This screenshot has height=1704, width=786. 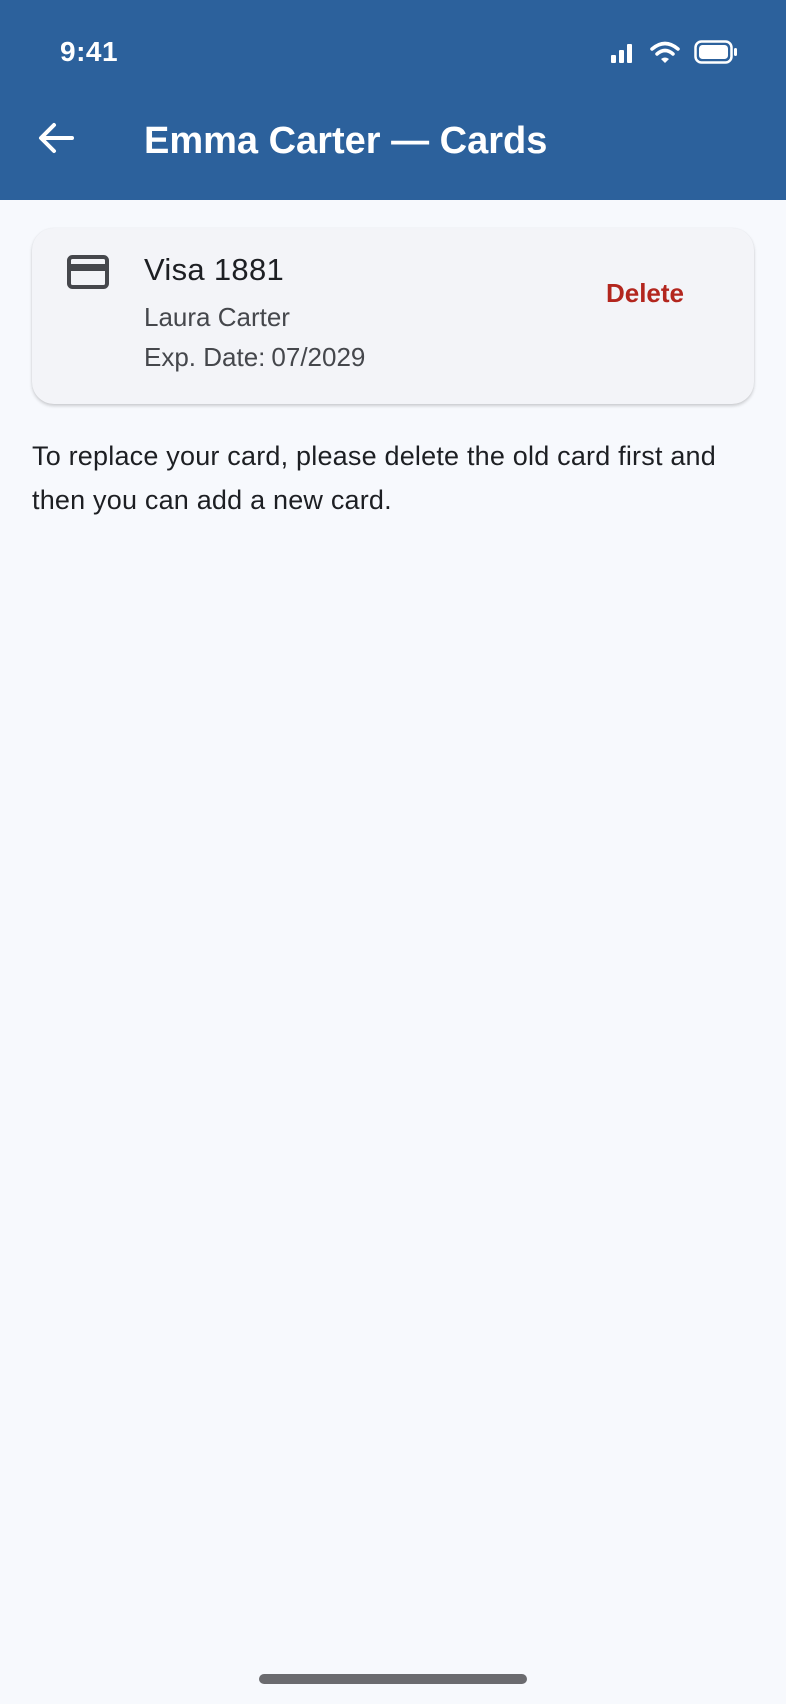 I want to click on wifi-icon, so click(x=665, y=52).